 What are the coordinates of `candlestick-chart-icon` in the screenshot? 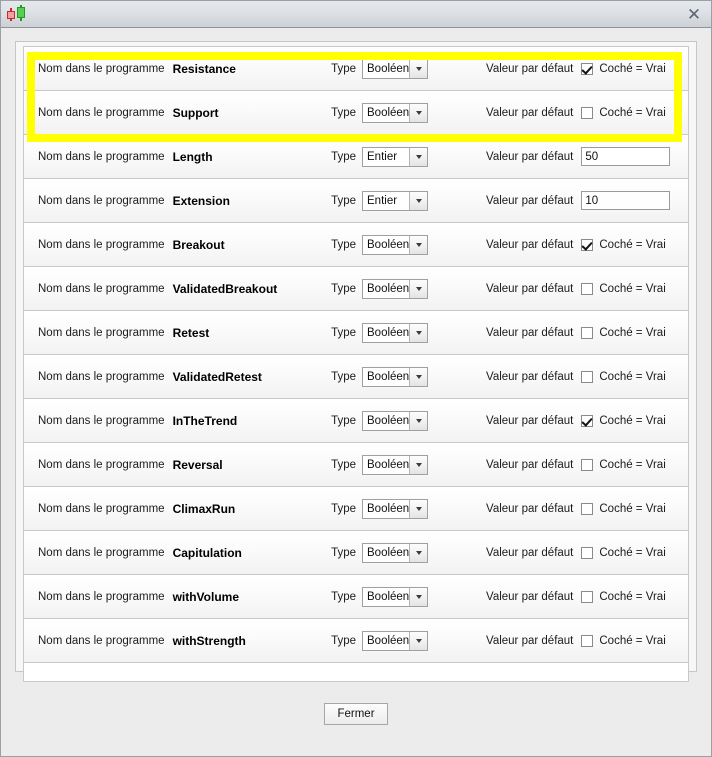 It's located at (17, 14).